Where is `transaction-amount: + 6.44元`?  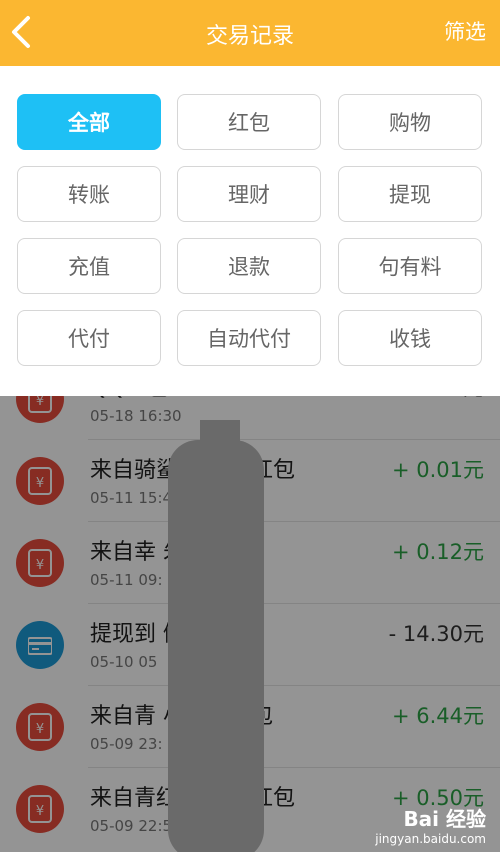 transaction-amount: + 6.44元 is located at coordinates (437, 716).